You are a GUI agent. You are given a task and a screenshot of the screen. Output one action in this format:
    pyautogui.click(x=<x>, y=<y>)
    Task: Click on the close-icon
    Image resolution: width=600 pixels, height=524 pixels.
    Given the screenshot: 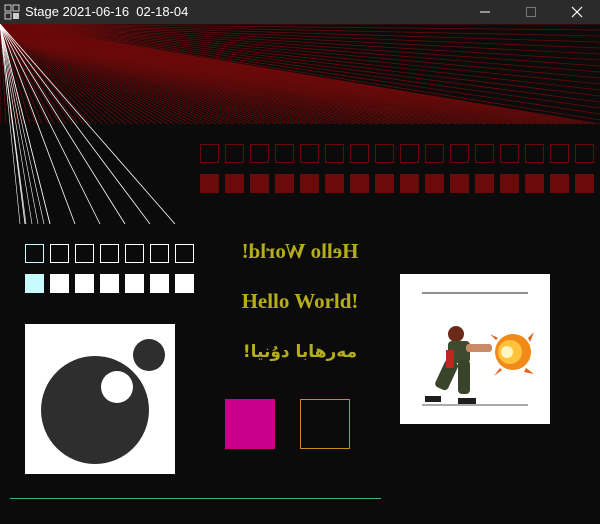 What is the action you would take?
    pyautogui.click(x=577, y=12)
    